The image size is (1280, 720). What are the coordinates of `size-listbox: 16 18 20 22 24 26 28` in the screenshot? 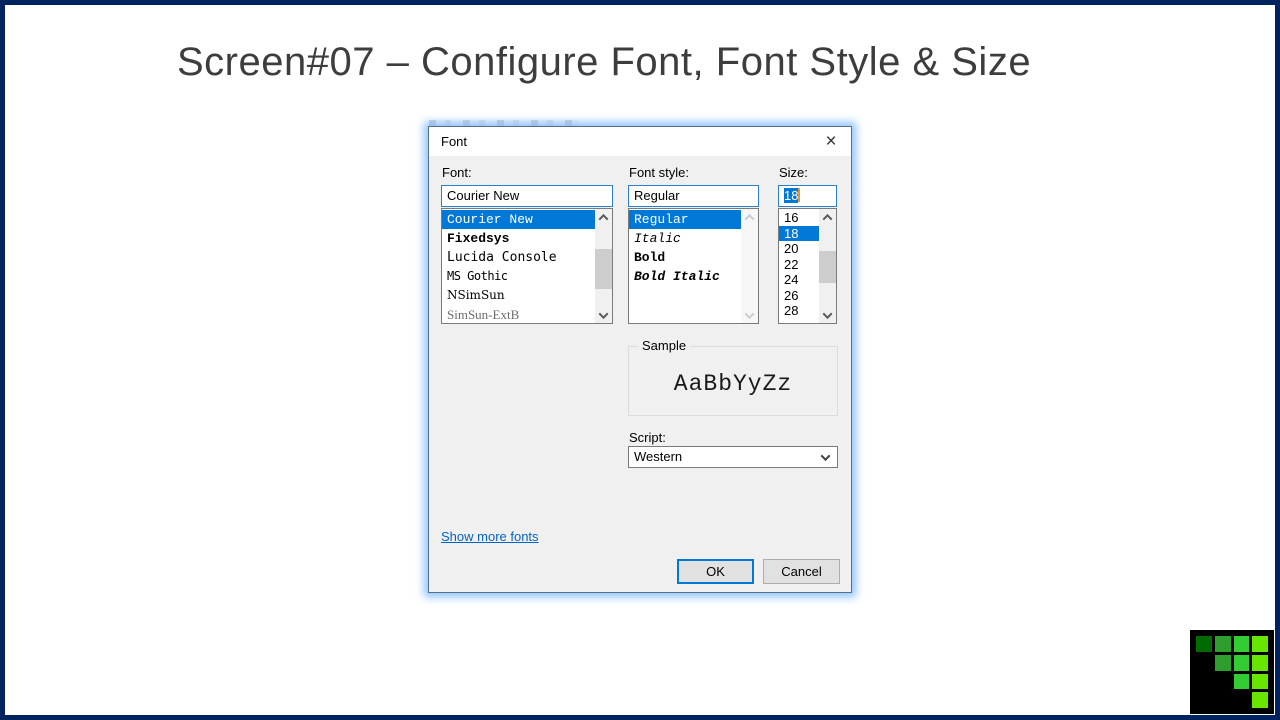 It's located at (807, 266).